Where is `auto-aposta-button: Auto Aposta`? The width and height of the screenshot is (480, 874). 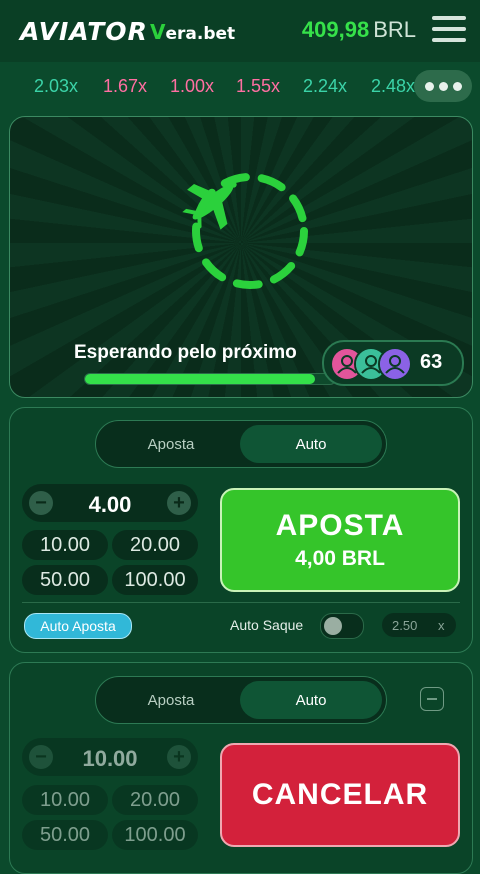 auto-aposta-button: Auto Aposta is located at coordinates (78, 626).